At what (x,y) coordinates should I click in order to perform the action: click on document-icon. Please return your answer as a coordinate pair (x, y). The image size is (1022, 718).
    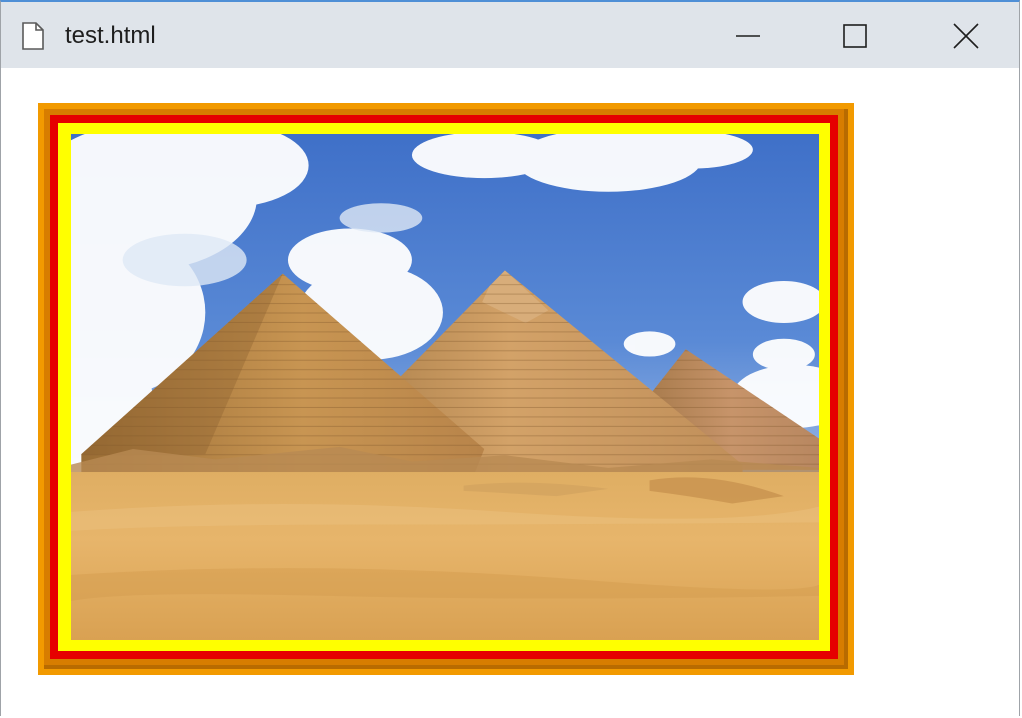
    Looking at the image, I should click on (33, 36).